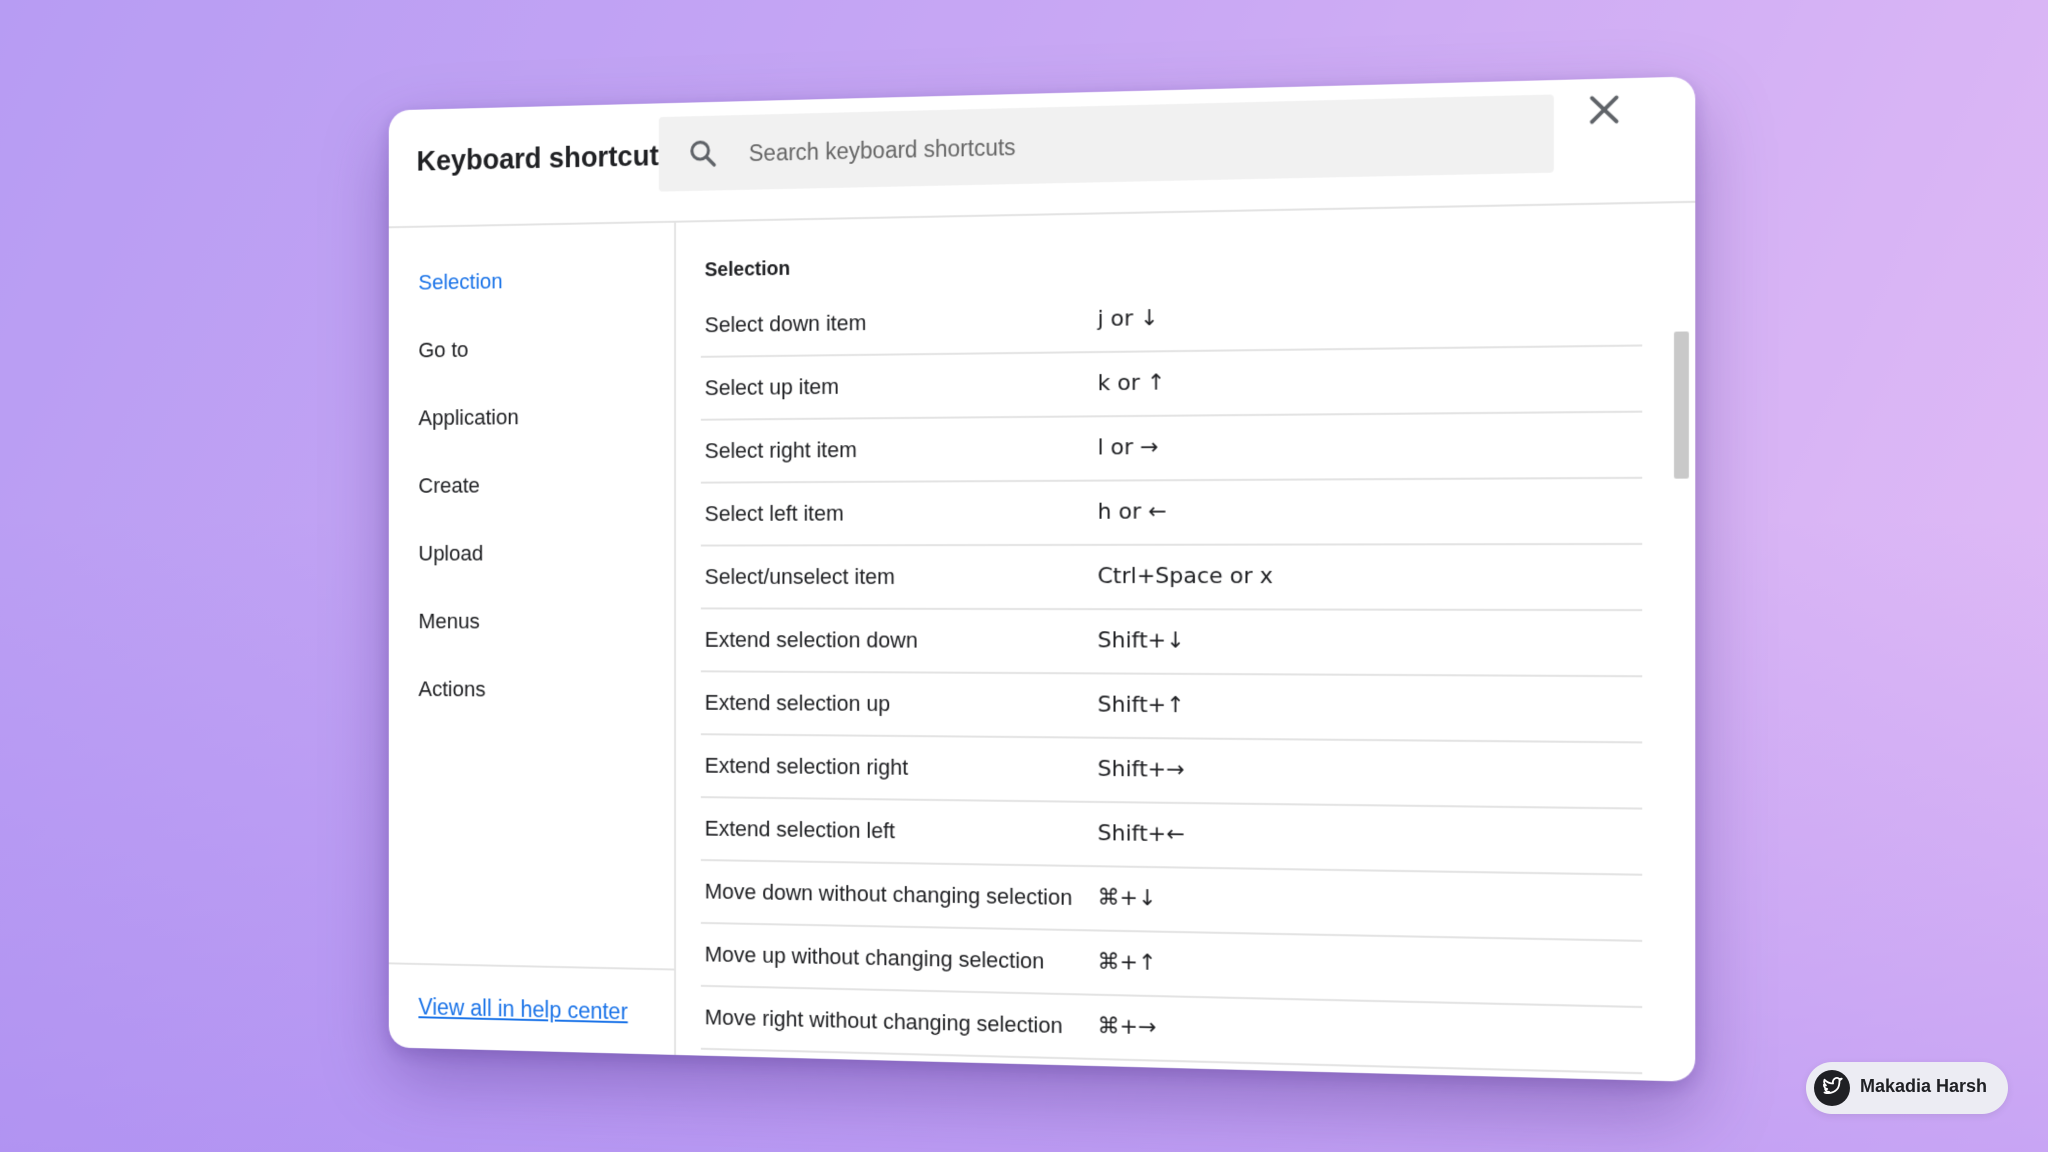 The height and width of the screenshot is (1152, 2048). I want to click on sidebar-item-menus: Menus, so click(448, 621).